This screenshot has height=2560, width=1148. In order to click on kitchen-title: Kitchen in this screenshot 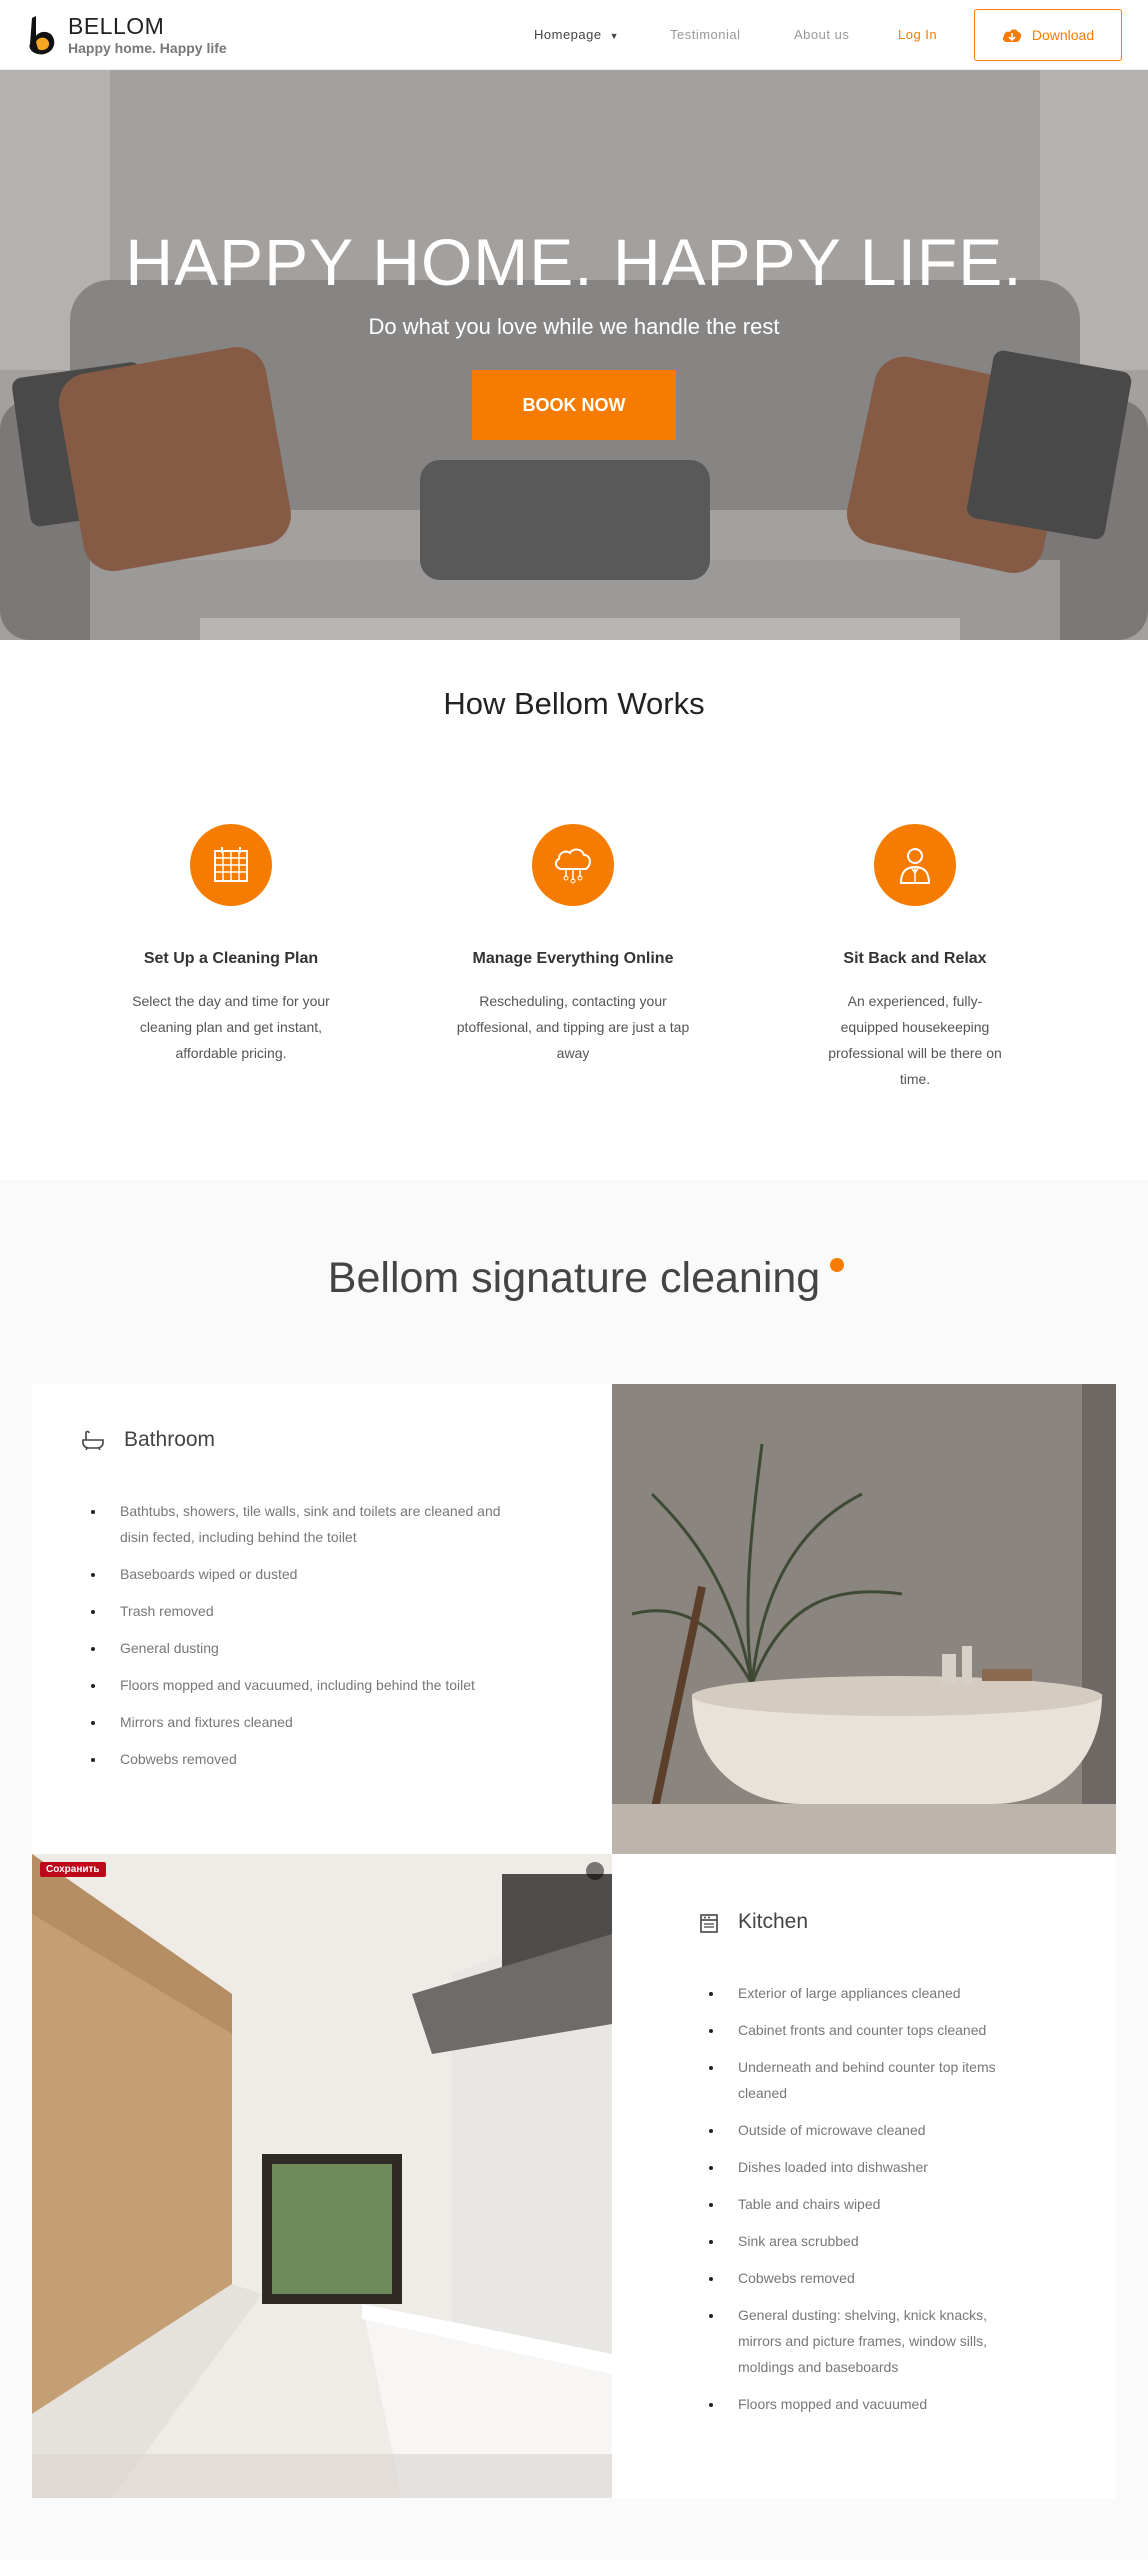, I will do `click(773, 1921)`.